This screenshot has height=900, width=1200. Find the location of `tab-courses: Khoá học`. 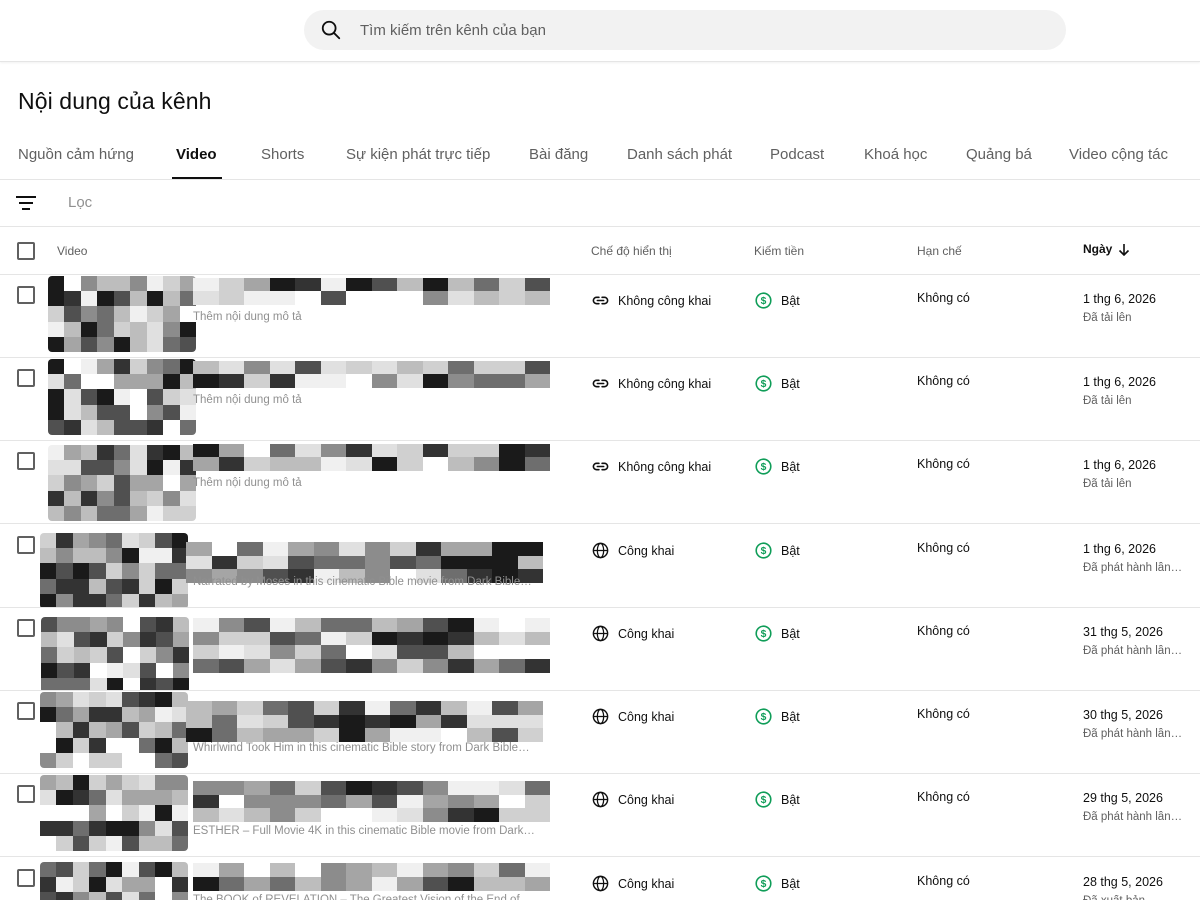

tab-courses: Khoá học is located at coordinates (895, 155).